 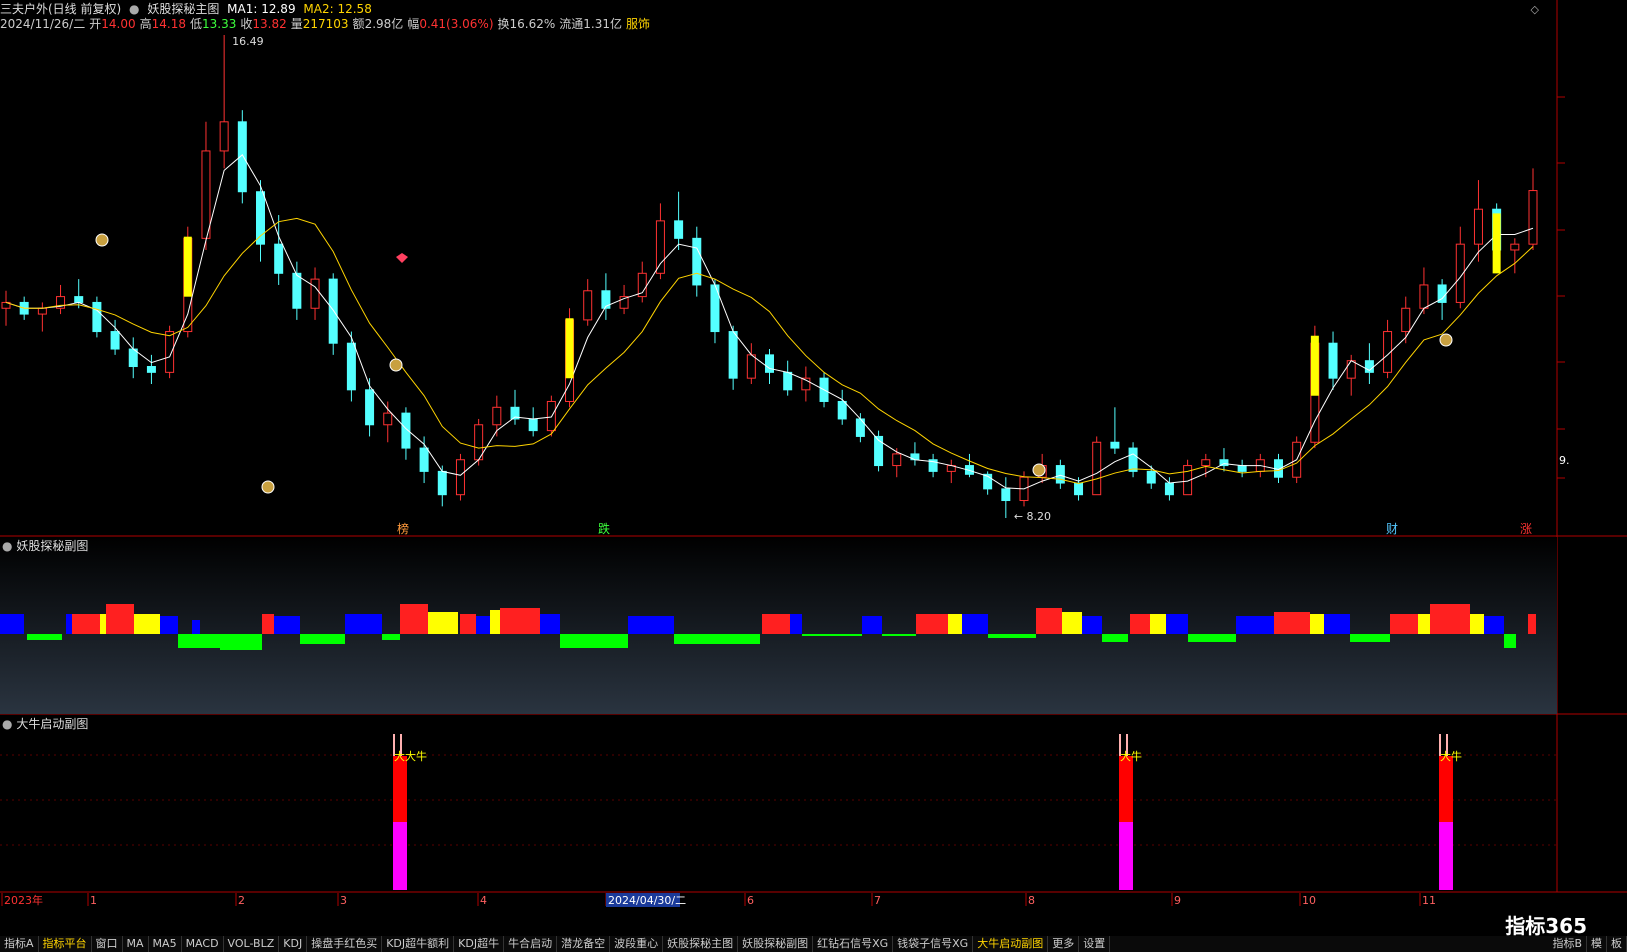 What do you see at coordinates (584, 944) in the screenshot?
I see `tab-12: 潜龙备空` at bounding box center [584, 944].